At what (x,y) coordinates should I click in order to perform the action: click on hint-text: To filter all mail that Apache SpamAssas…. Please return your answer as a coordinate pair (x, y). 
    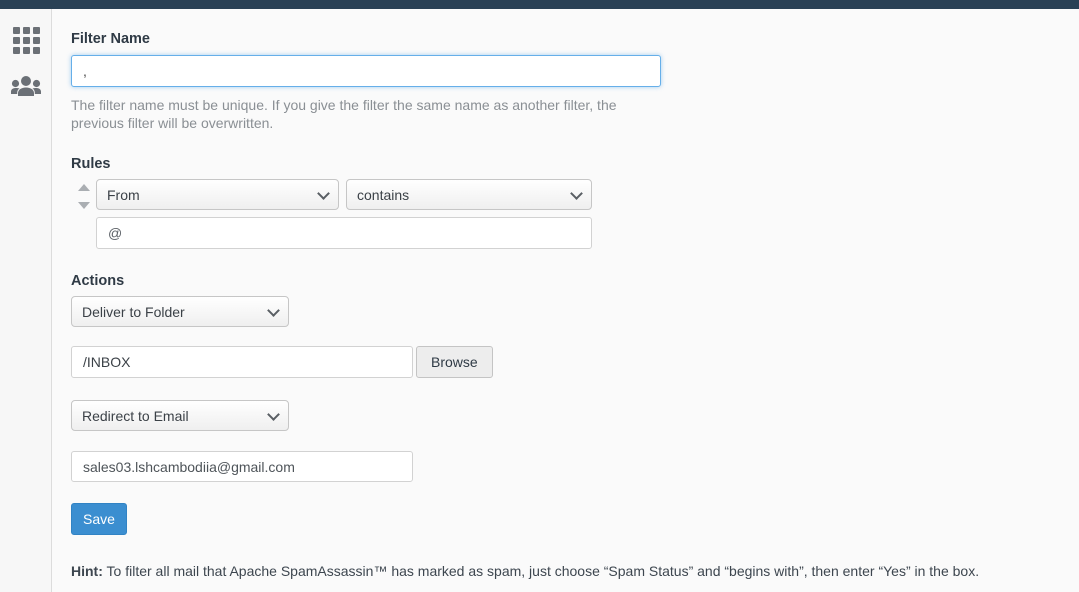
    Looking at the image, I should click on (541, 571).